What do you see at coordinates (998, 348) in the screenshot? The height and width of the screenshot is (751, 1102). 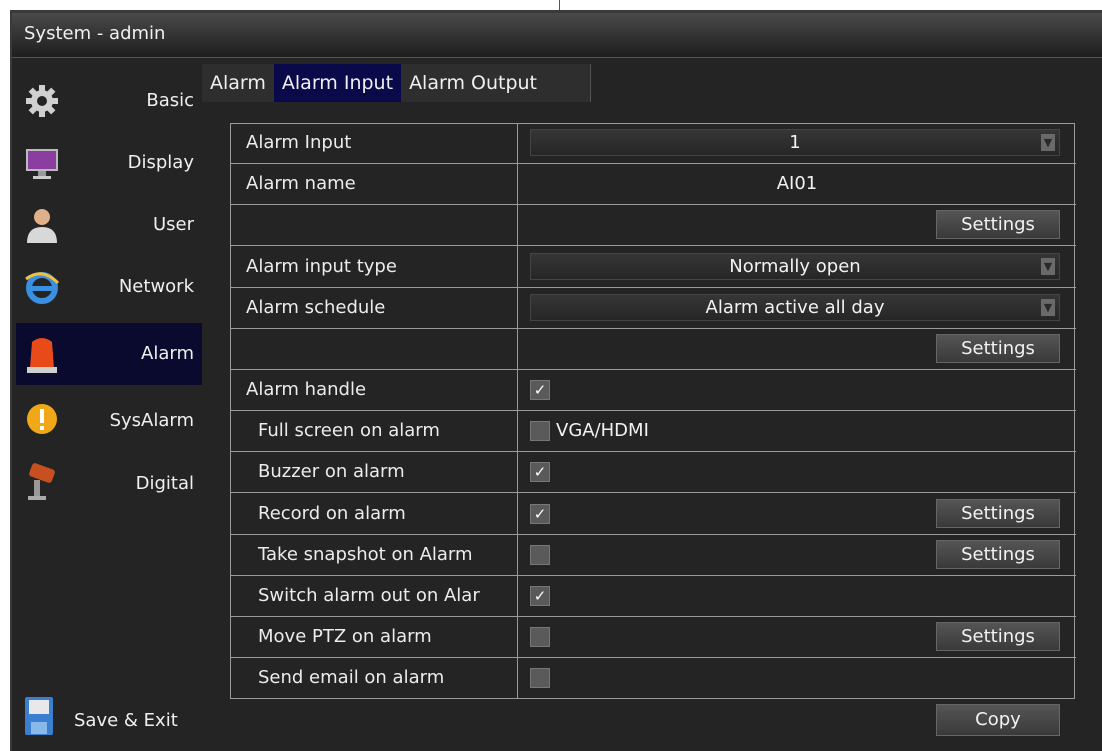 I see `schedule-settings-button: Settings` at bounding box center [998, 348].